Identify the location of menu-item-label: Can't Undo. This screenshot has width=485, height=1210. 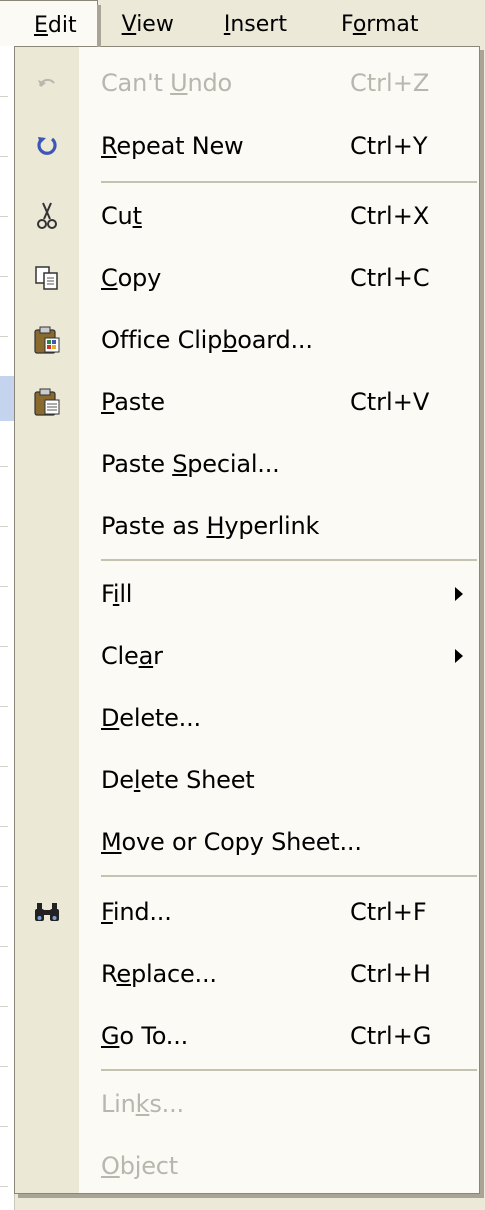
(167, 83).